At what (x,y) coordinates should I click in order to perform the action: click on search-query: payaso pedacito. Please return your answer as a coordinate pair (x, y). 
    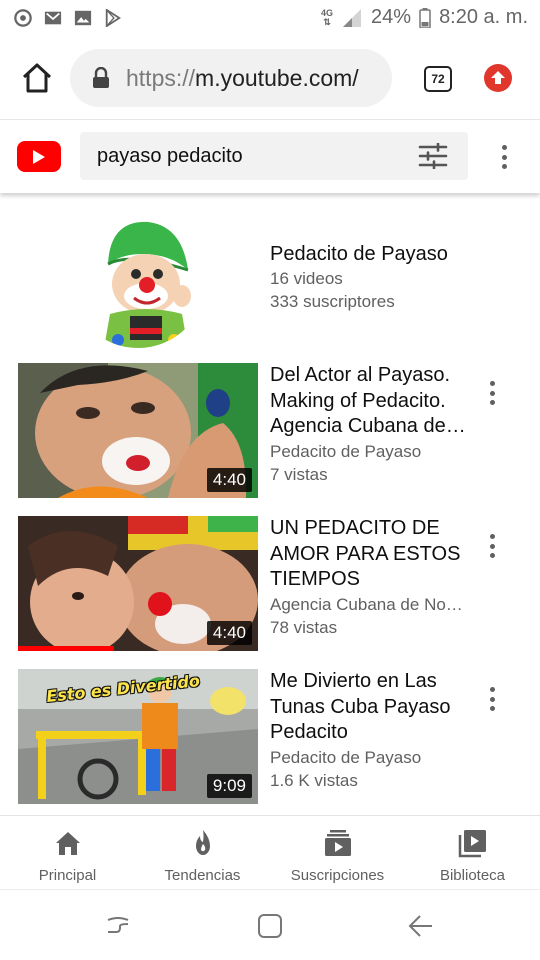
    Looking at the image, I should click on (170, 155).